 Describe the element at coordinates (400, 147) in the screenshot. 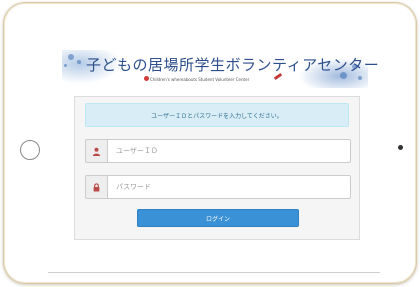

I see `camera-dot` at that location.